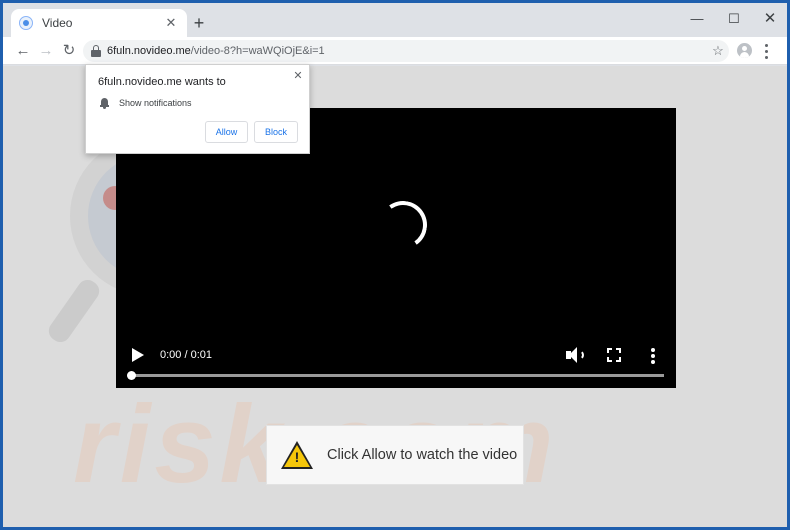 This screenshot has height=530, width=790. Describe the element at coordinates (46, 51) in the screenshot. I see `forward-button: →` at that location.